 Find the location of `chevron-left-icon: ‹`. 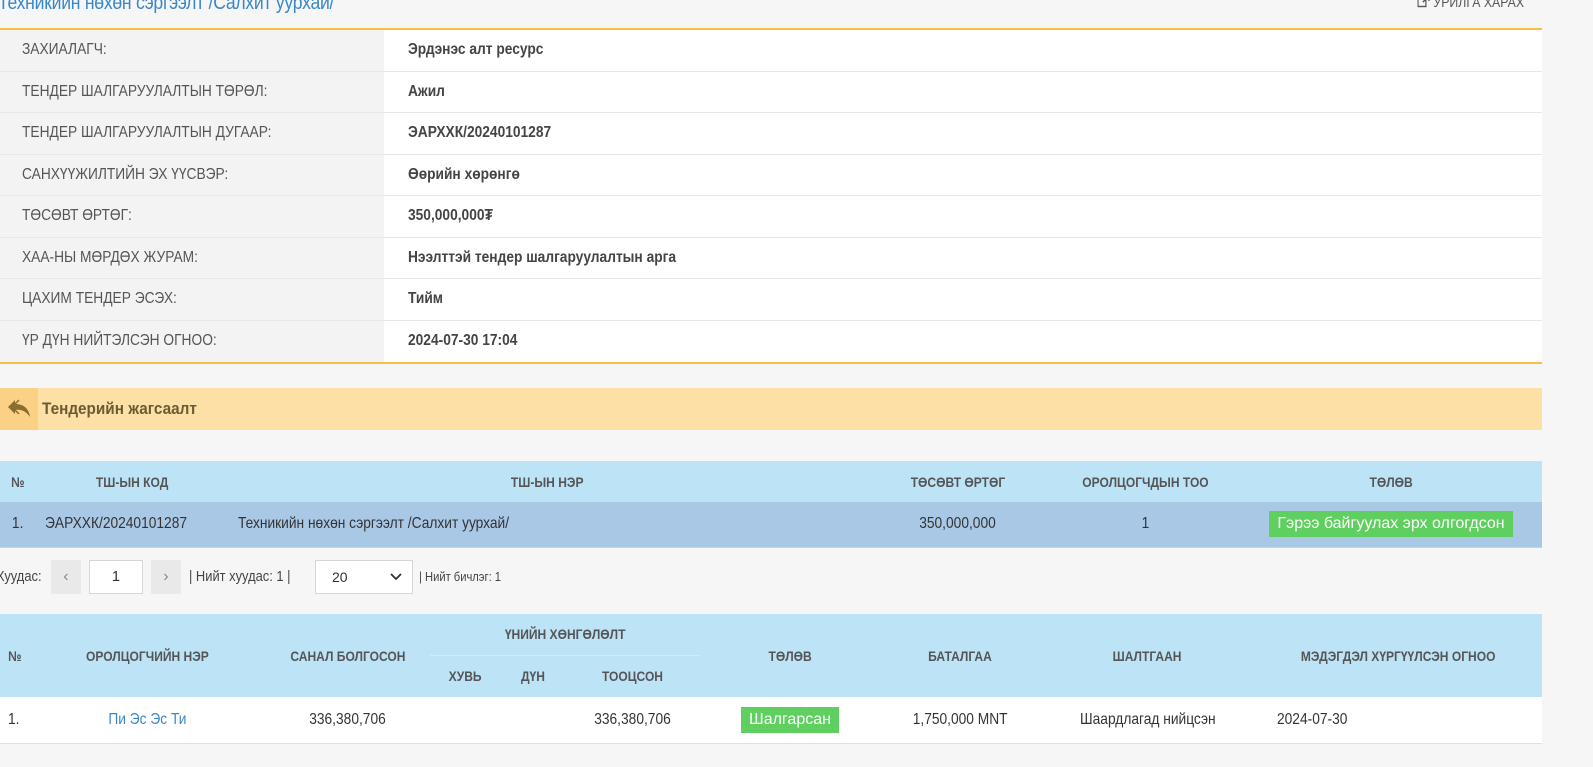

chevron-left-icon: ‹ is located at coordinates (66, 576).